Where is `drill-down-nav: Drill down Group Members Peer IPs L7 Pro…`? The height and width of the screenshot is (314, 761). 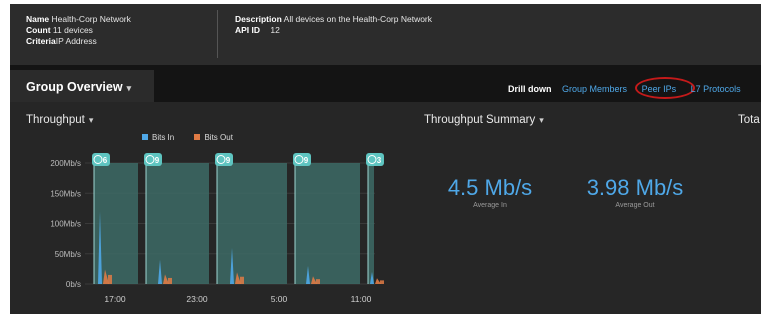
drill-down-nav: Drill down Group Members Peer IPs L7 Pro… is located at coordinates (630, 88).